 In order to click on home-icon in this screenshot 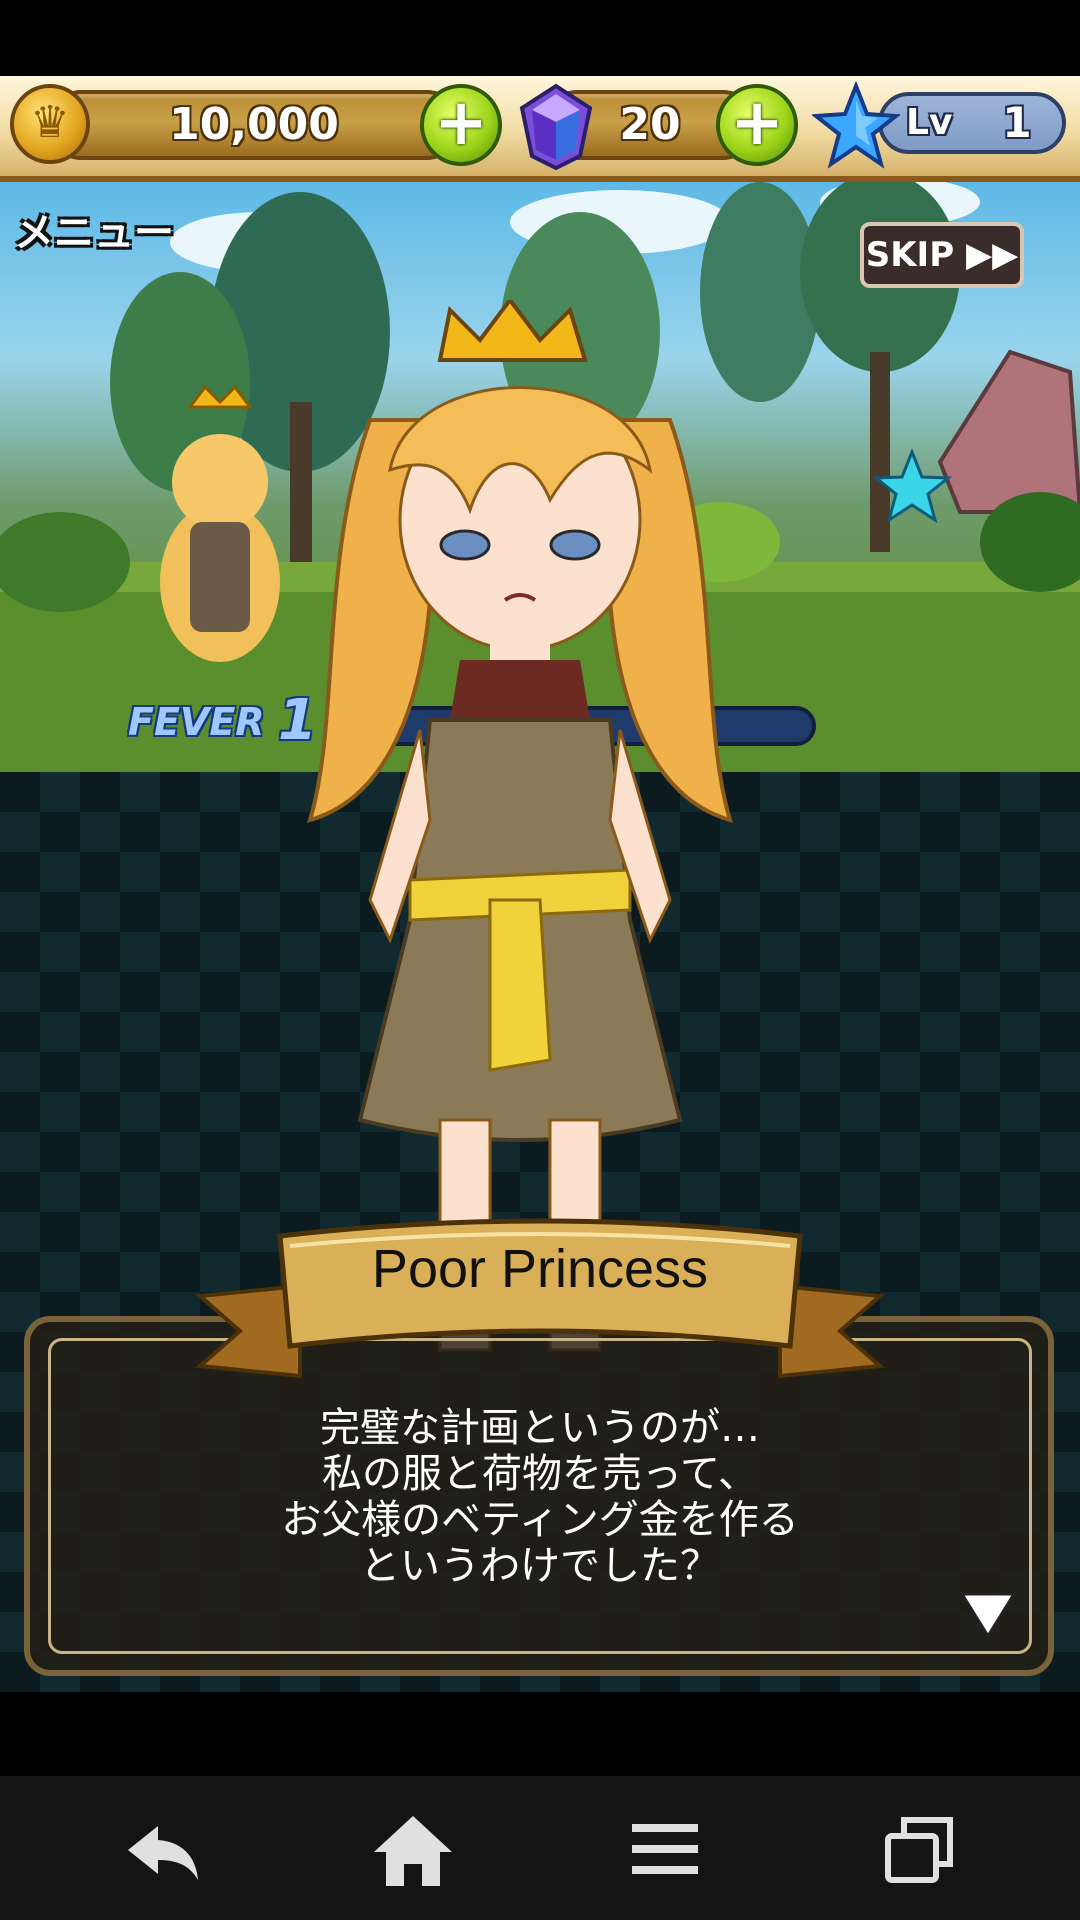, I will do `click(413, 1849)`.